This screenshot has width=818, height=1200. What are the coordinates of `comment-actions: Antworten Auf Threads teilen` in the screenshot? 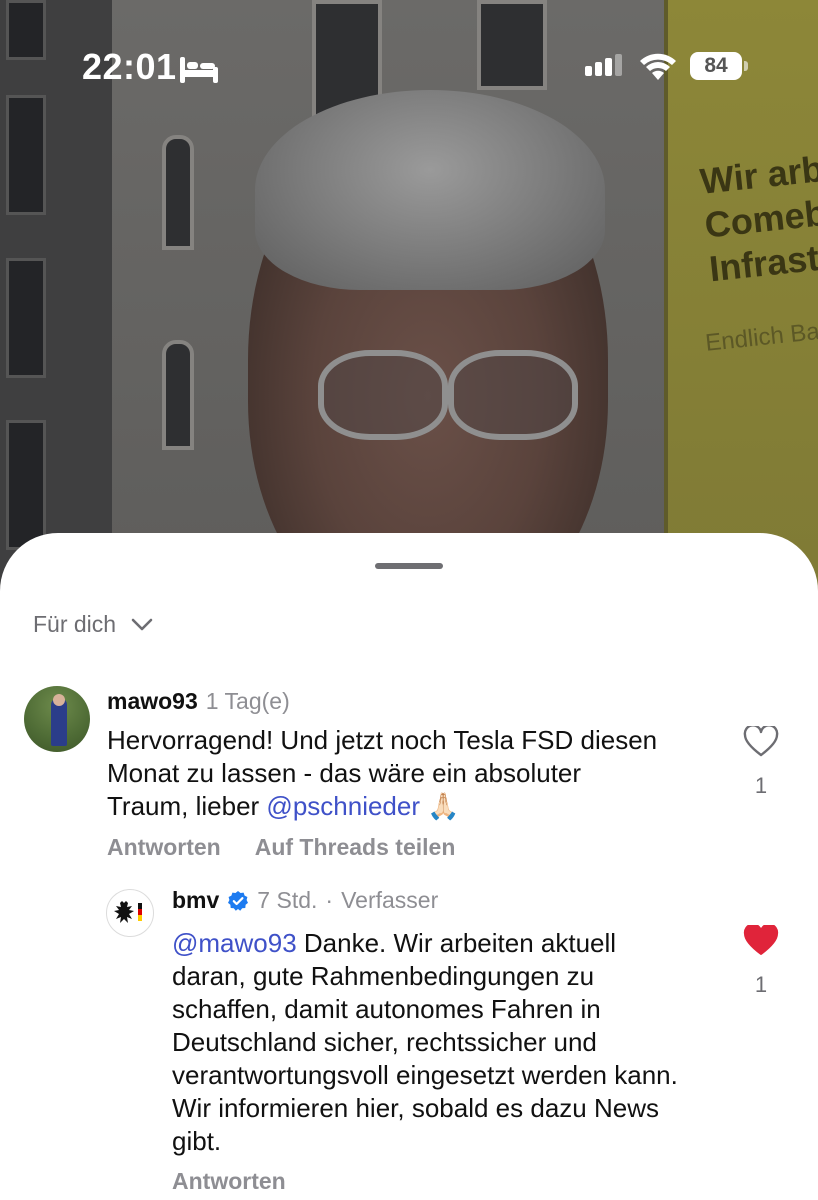 It's located at (281, 847).